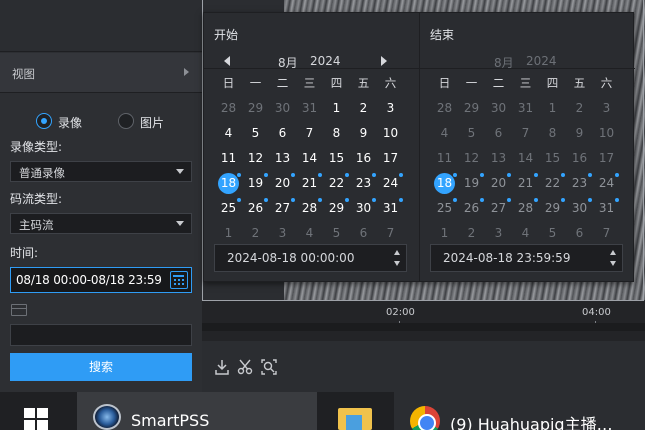 The width and height of the screenshot is (645, 430). I want to click on end-day-cell: 14, so click(525, 158).